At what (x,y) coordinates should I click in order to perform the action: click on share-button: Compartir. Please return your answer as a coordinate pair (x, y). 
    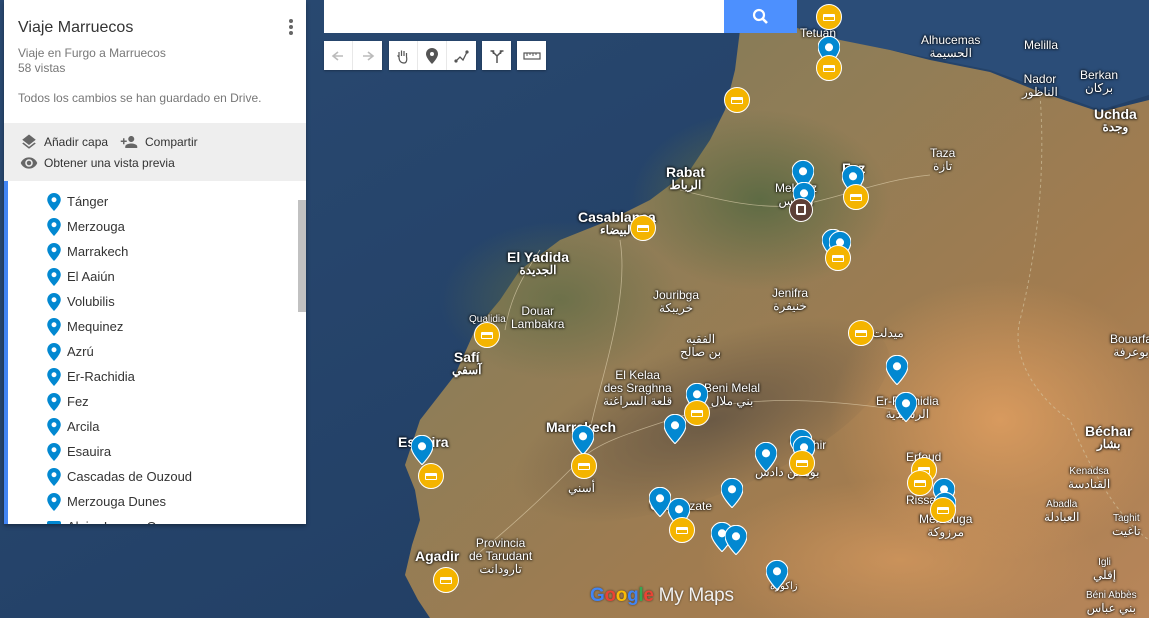
    Looking at the image, I should click on (158, 142).